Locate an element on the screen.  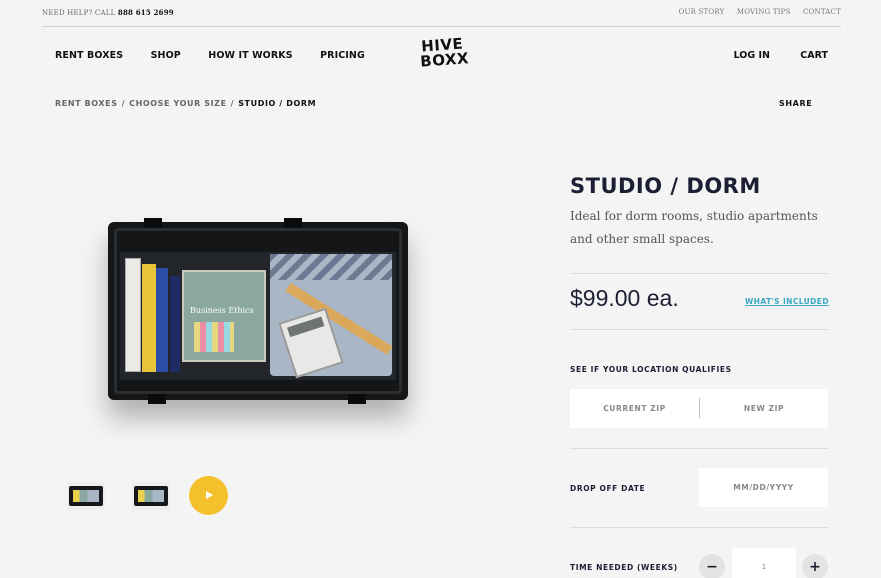
phone-number: 888 615 2699 is located at coordinates (146, 12).